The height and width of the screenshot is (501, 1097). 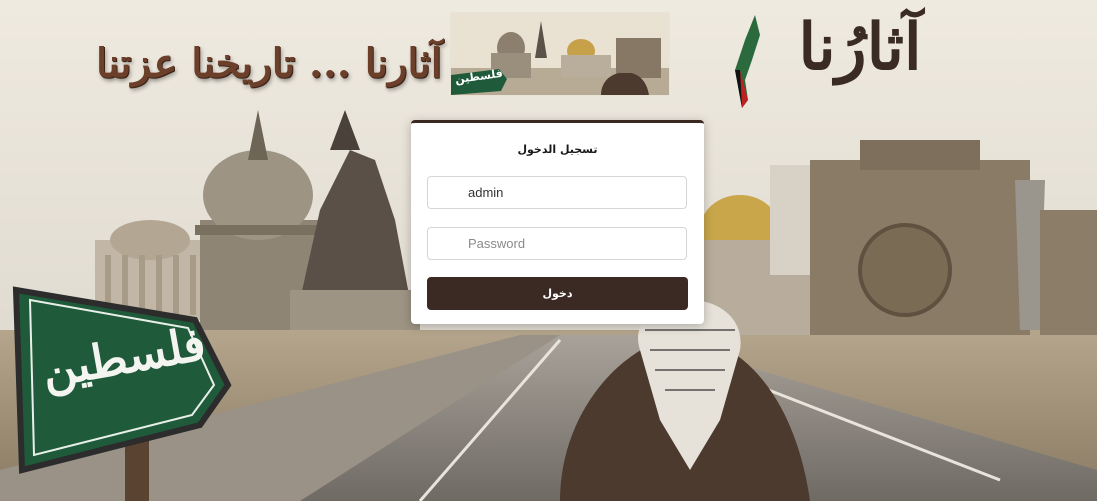 What do you see at coordinates (557, 243) in the screenshot?
I see `password-input` at bounding box center [557, 243].